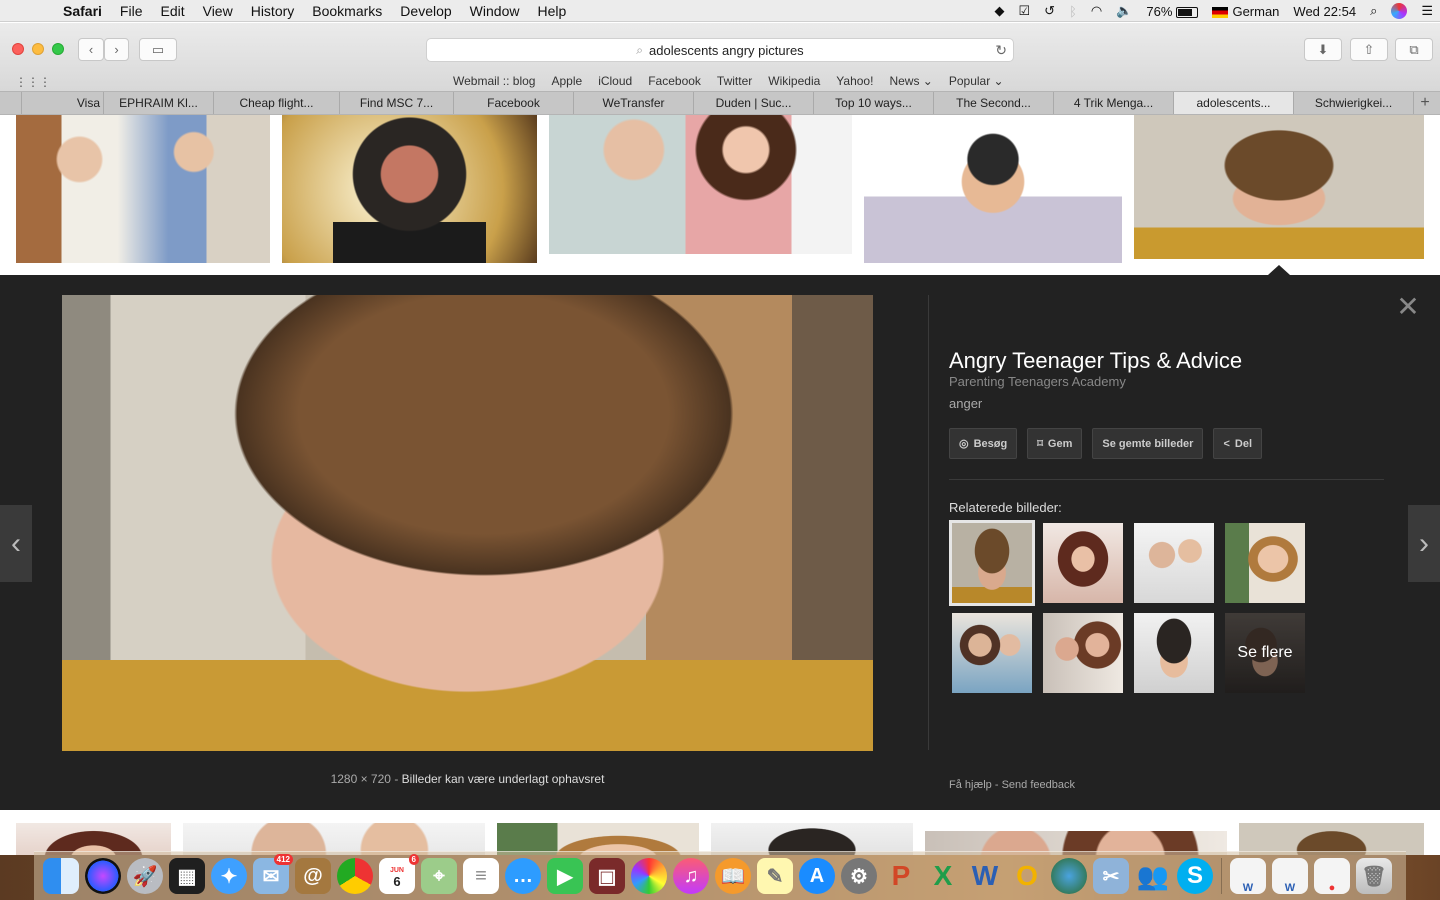  What do you see at coordinates (1195, 876) in the screenshot?
I see `skype-icon: S` at bounding box center [1195, 876].